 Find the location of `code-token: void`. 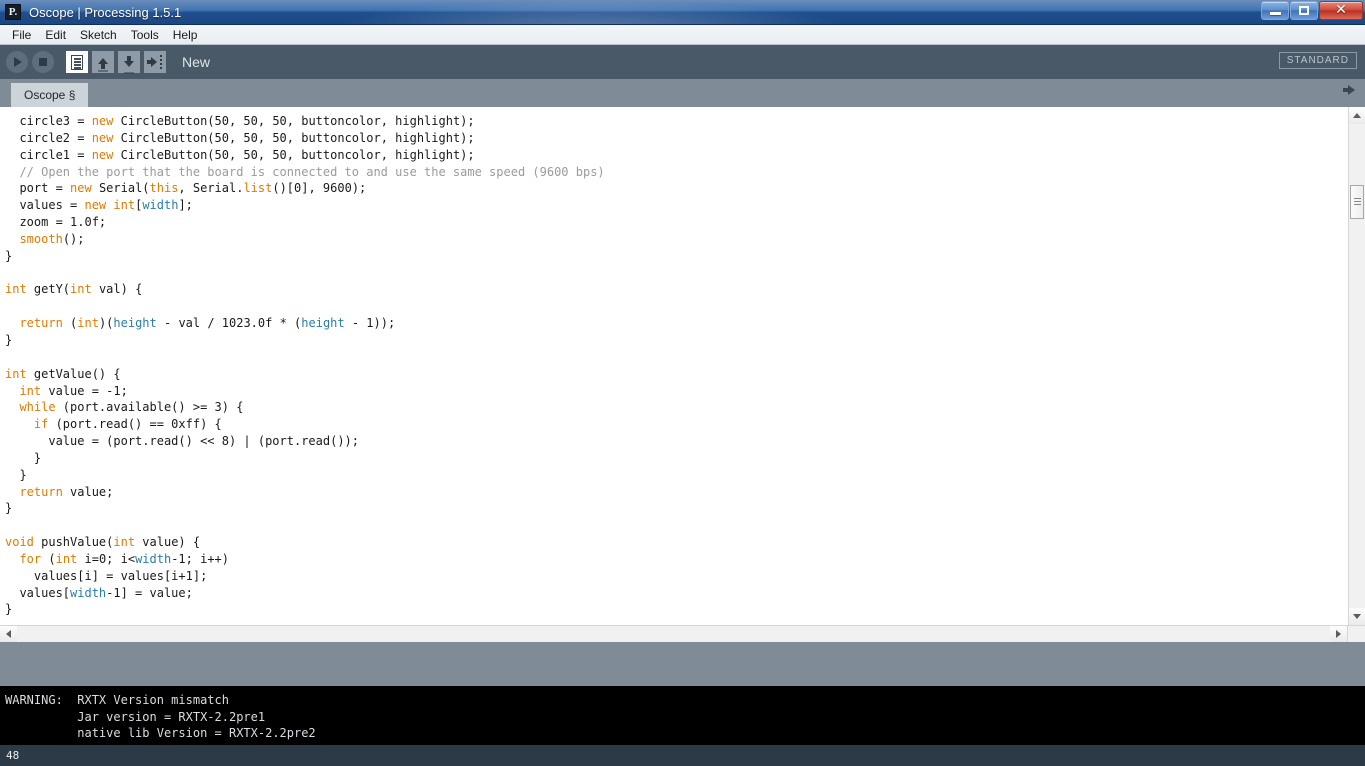

code-token: void is located at coordinates (19, 542).